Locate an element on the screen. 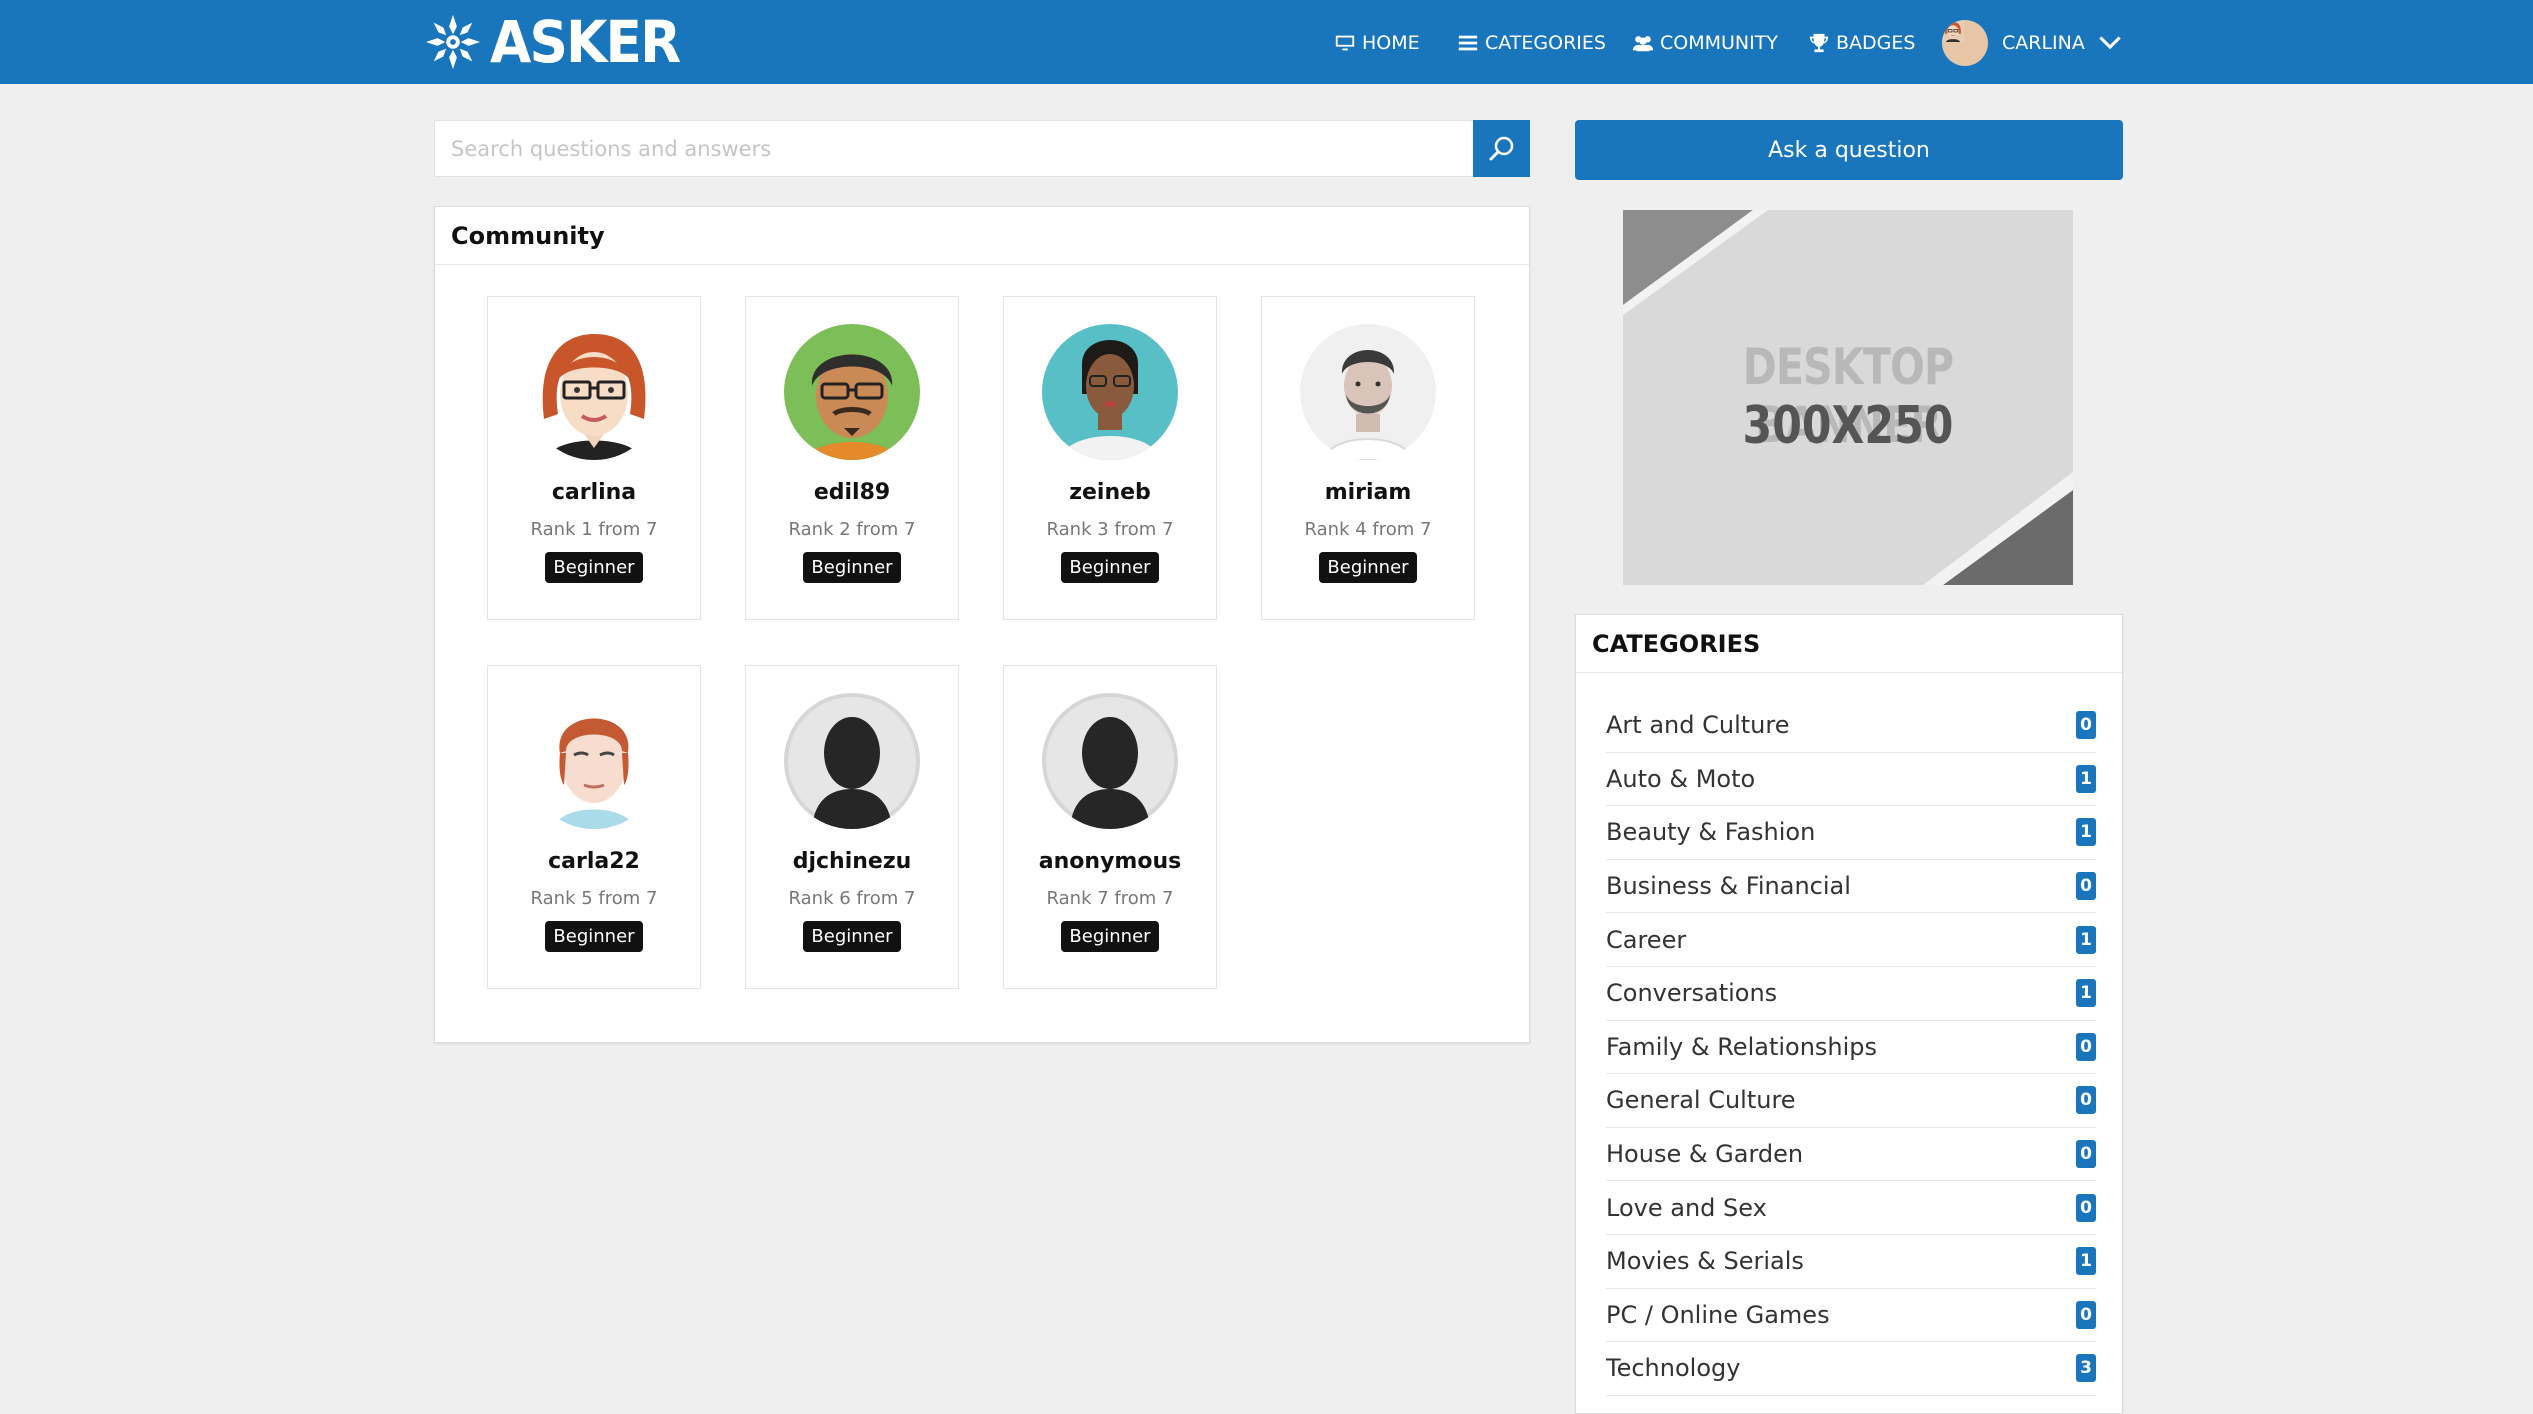 The height and width of the screenshot is (1414, 2533). category-item: PC / Online Games 0 is located at coordinates (1851, 1316).